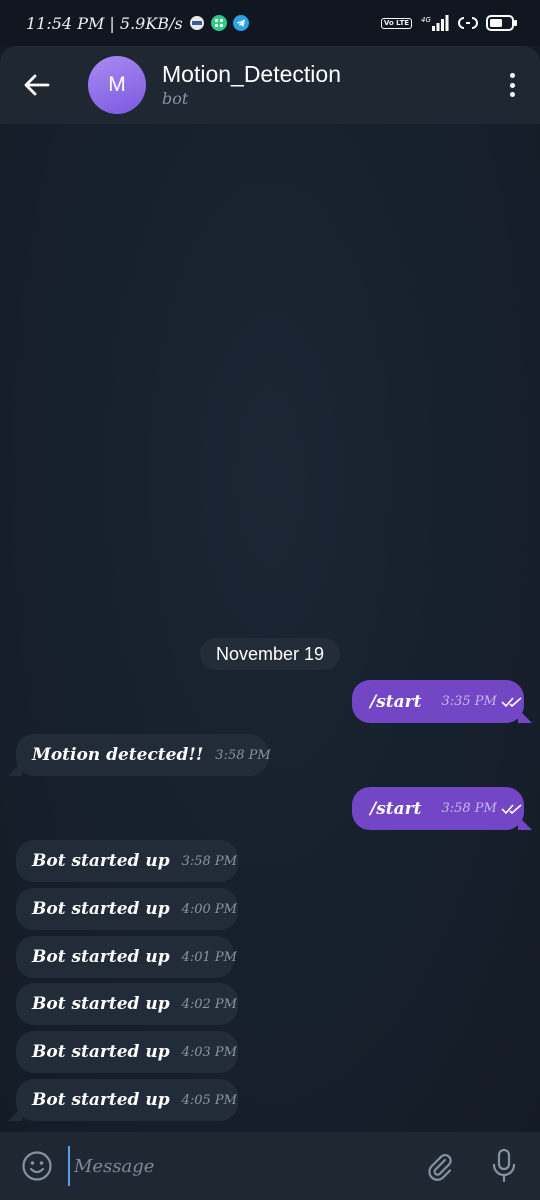 The height and width of the screenshot is (1200, 540). Describe the element at coordinates (469, 701) in the screenshot. I see `message-time: 3:35 PM` at that location.